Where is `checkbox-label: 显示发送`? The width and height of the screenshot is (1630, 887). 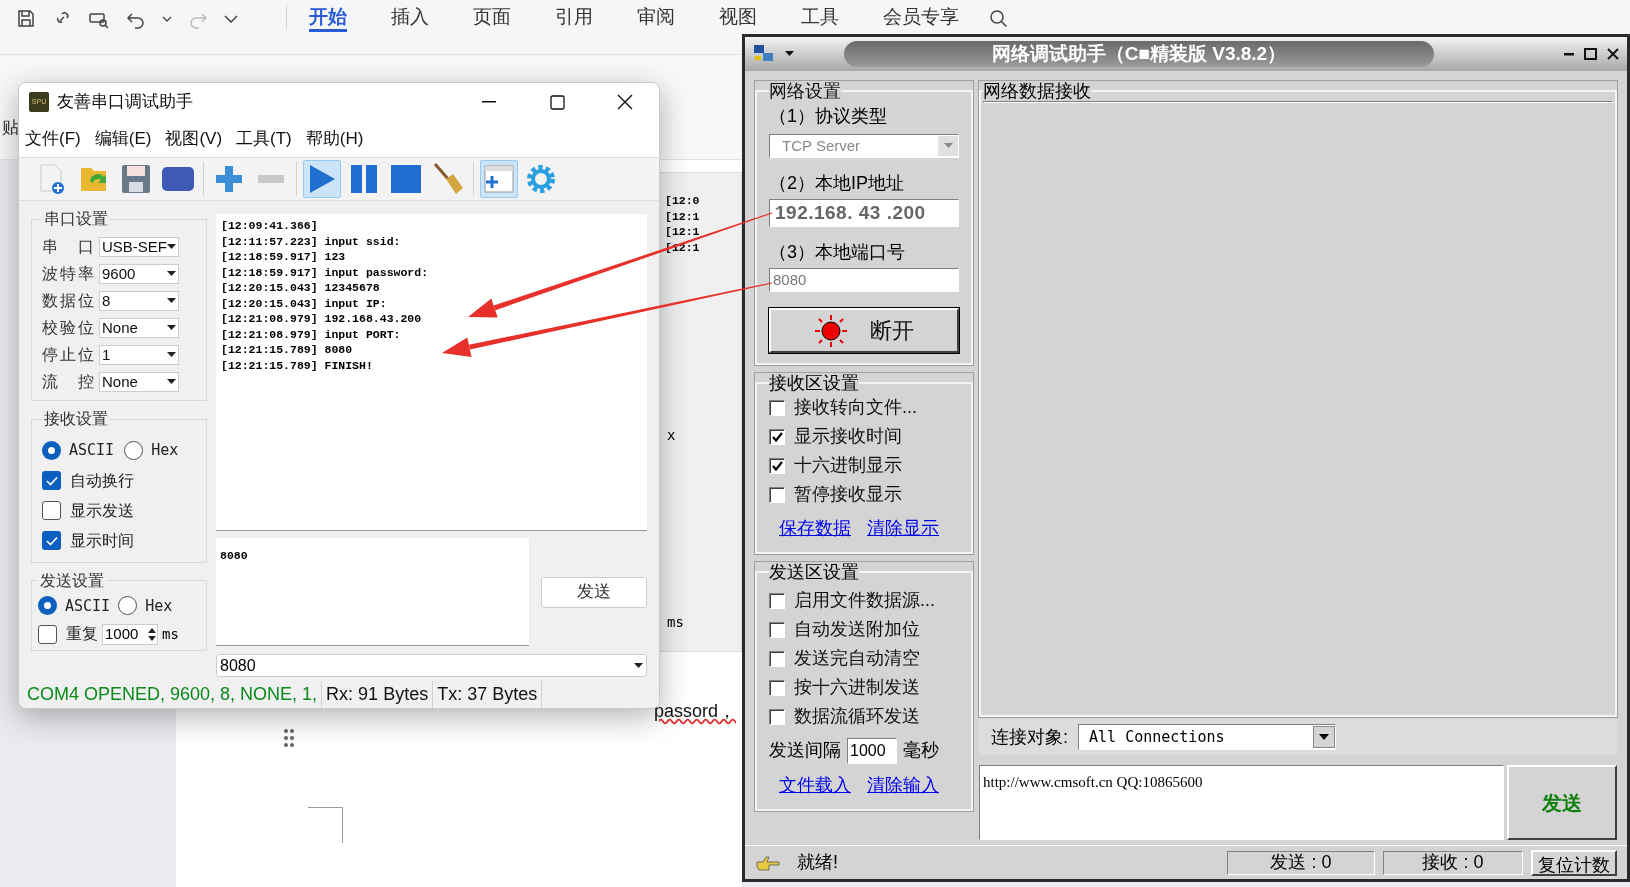 checkbox-label: 显示发送 is located at coordinates (102, 510).